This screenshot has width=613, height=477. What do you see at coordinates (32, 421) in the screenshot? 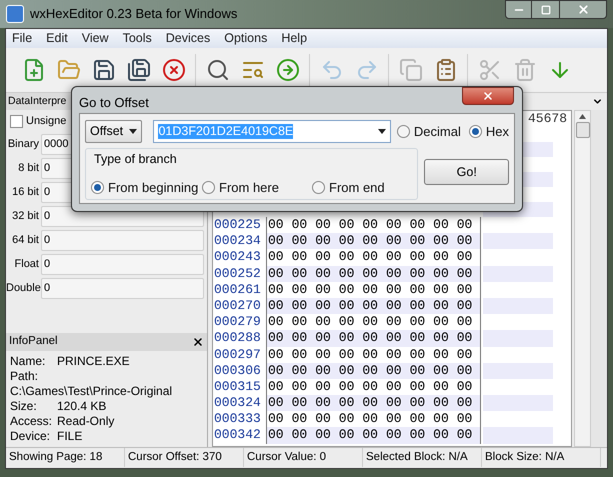
I see `info-label: Access:` at bounding box center [32, 421].